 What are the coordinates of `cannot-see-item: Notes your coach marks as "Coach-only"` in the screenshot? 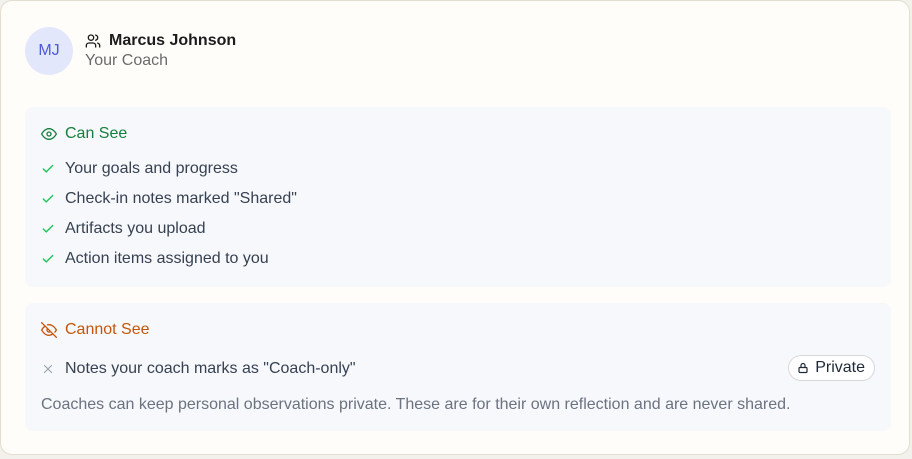 It's located at (198, 369).